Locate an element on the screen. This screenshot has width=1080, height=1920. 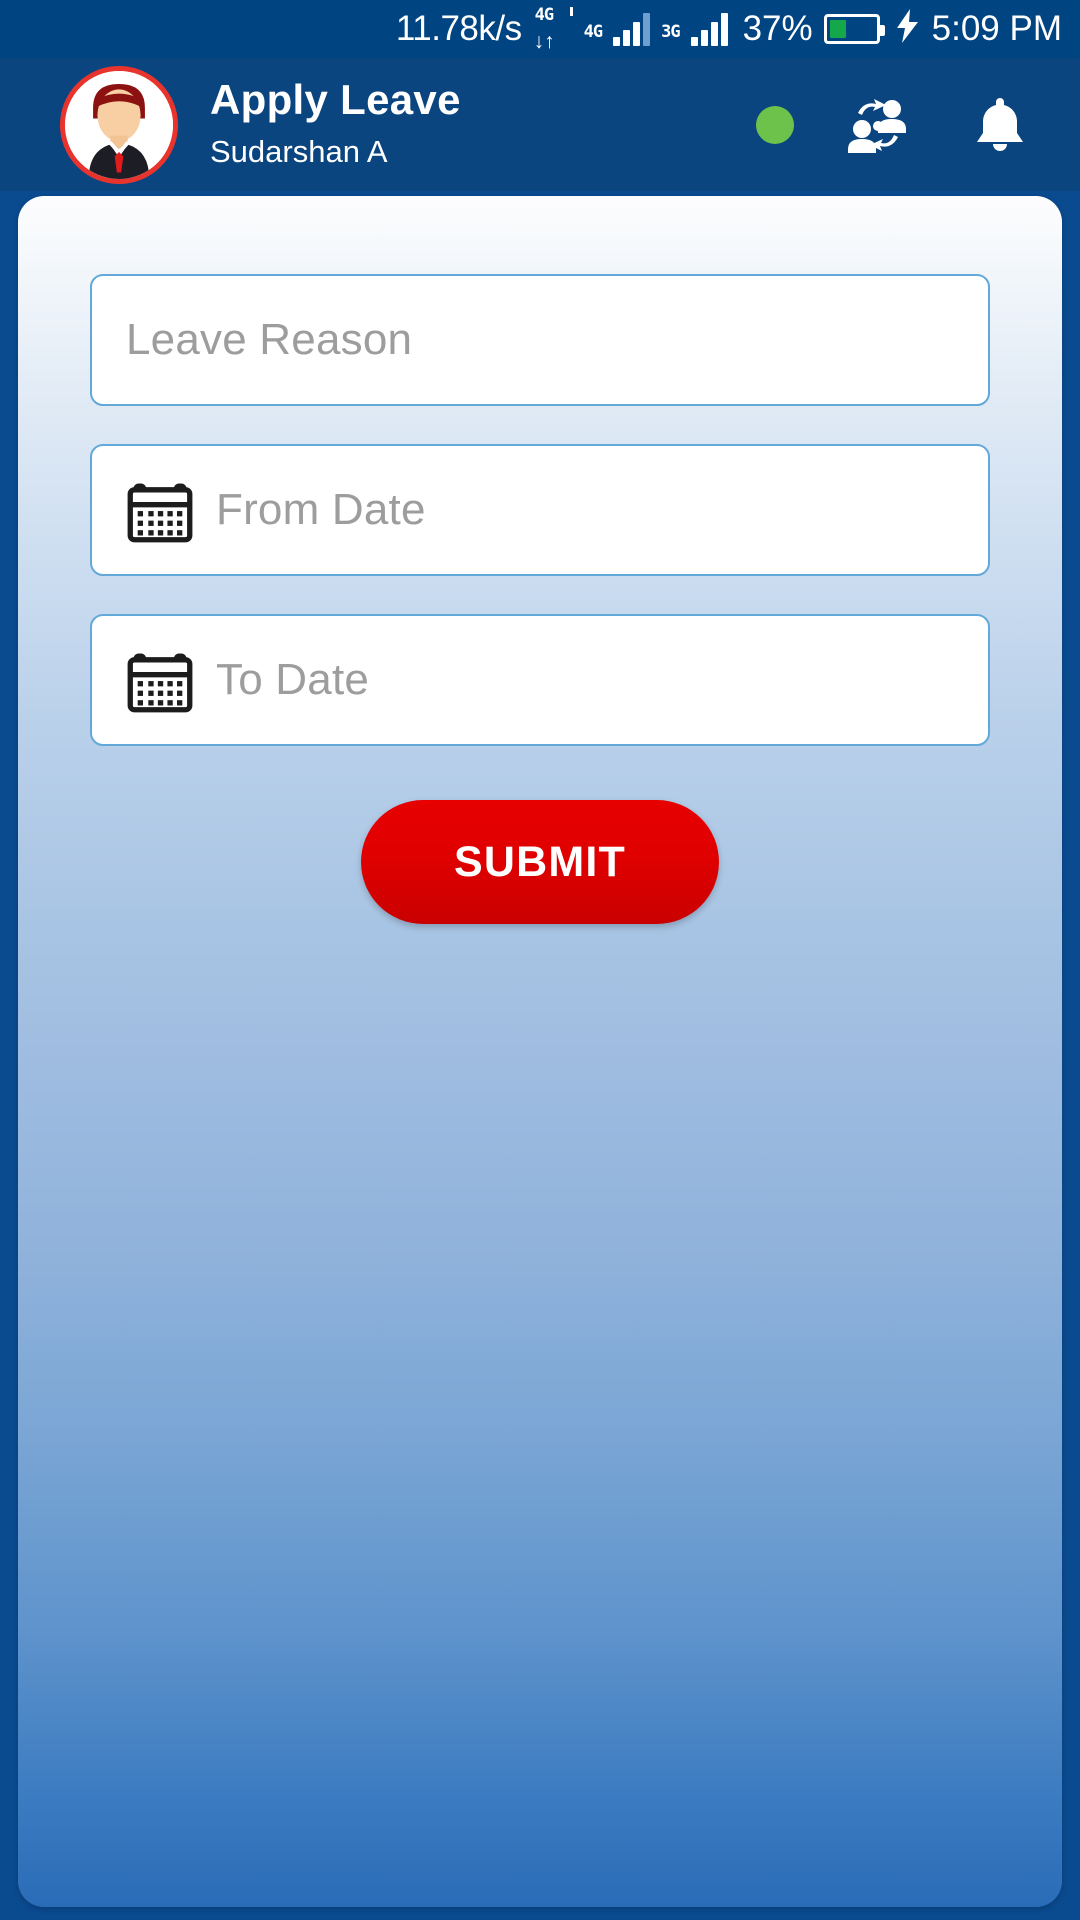
page-title: Apply Leave is located at coordinates (335, 100).